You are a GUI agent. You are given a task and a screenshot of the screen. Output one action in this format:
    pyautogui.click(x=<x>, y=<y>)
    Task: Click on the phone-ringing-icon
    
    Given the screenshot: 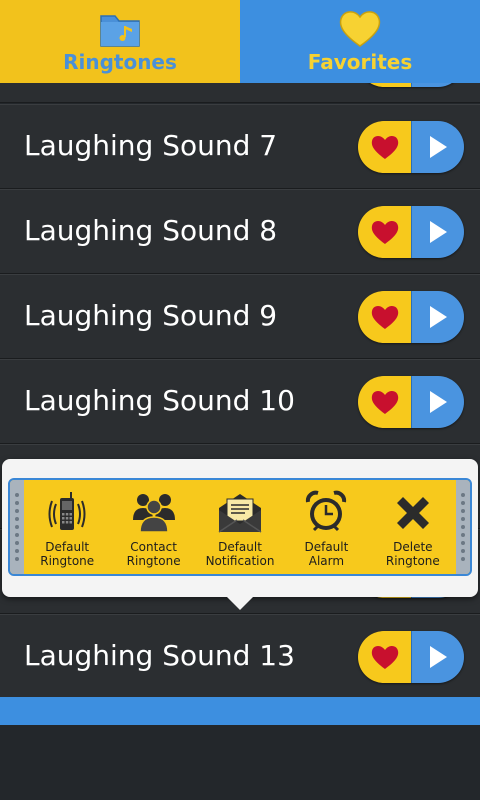 What is the action you would take?
    pyautogui.click(x=67, y=512)
    